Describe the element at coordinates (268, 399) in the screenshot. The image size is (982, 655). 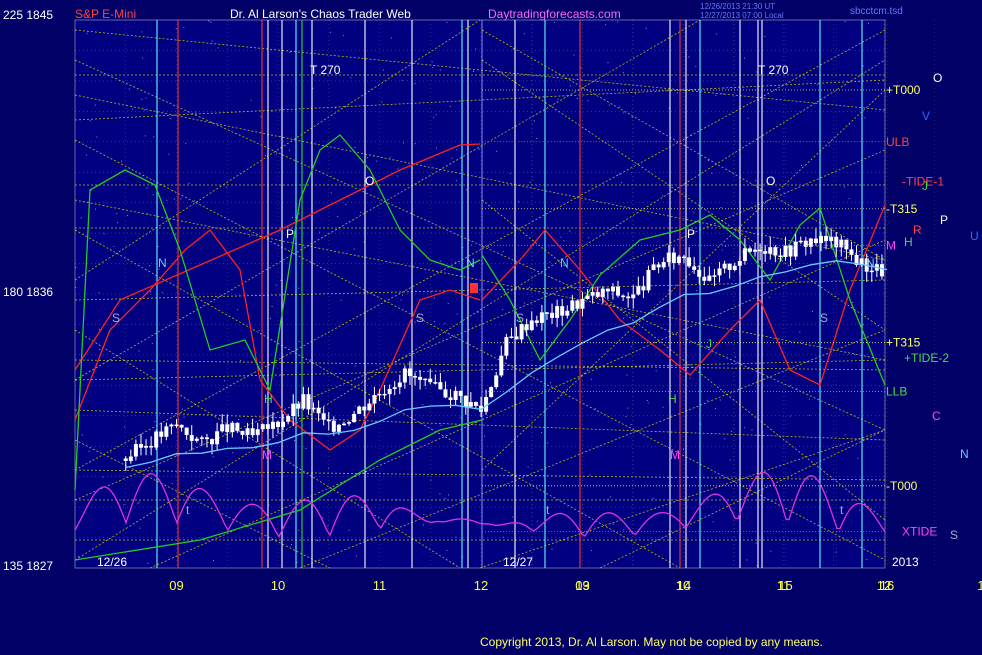
I see `chart-annotation: H` at that location.